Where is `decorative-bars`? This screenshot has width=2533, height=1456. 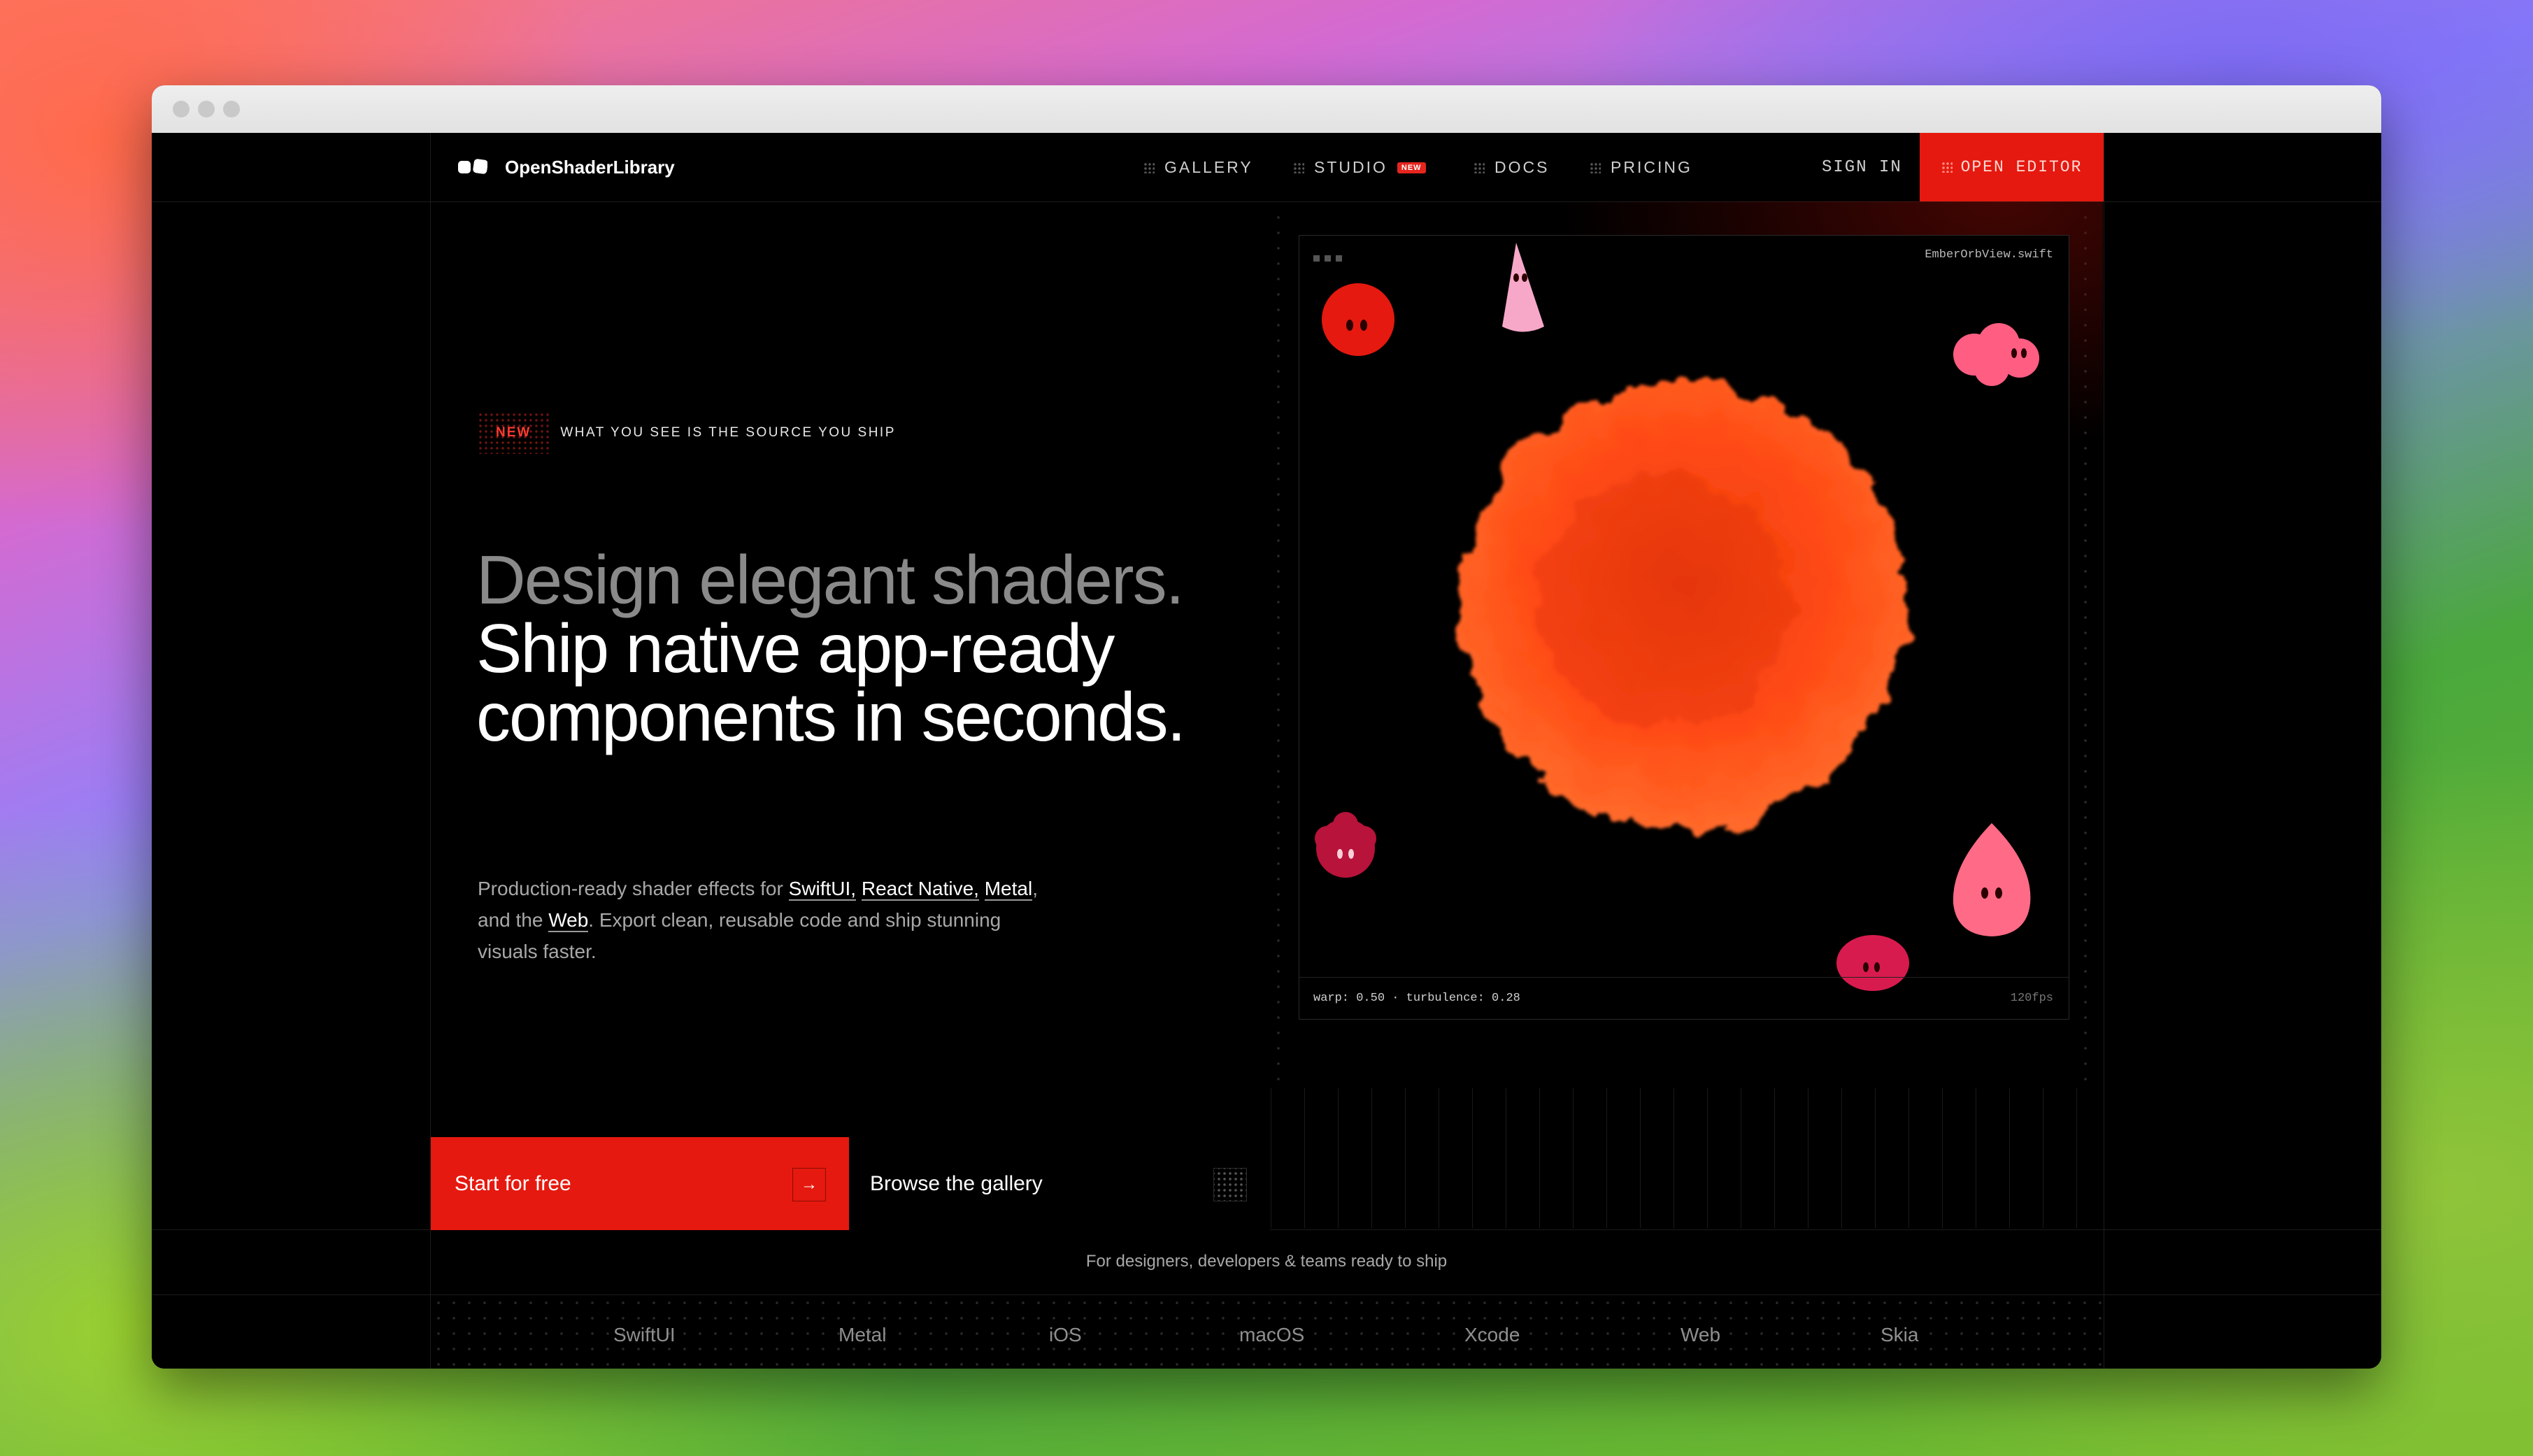
decorative-bars is located at coordinates (1687, 1158).